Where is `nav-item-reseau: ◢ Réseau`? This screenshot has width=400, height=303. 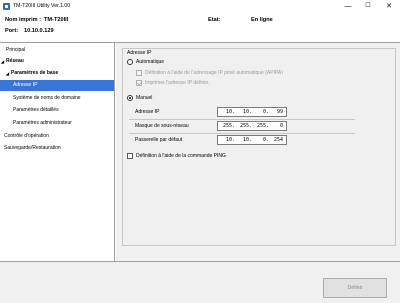
nav-item-reseau: ◢ Réseau is located at coordinates (57, 61).